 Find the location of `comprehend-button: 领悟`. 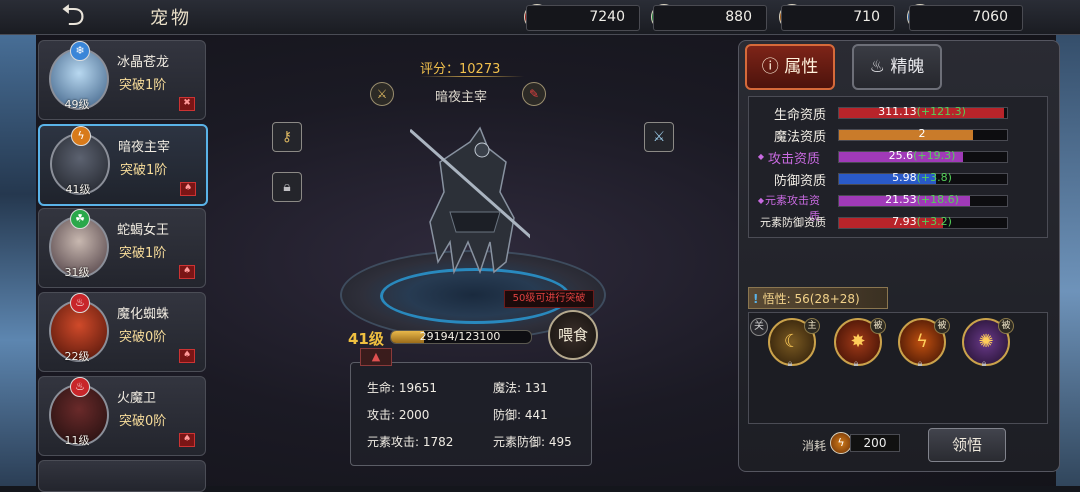

comprehend-button: 领悟 is located at coordinates (967, 445).